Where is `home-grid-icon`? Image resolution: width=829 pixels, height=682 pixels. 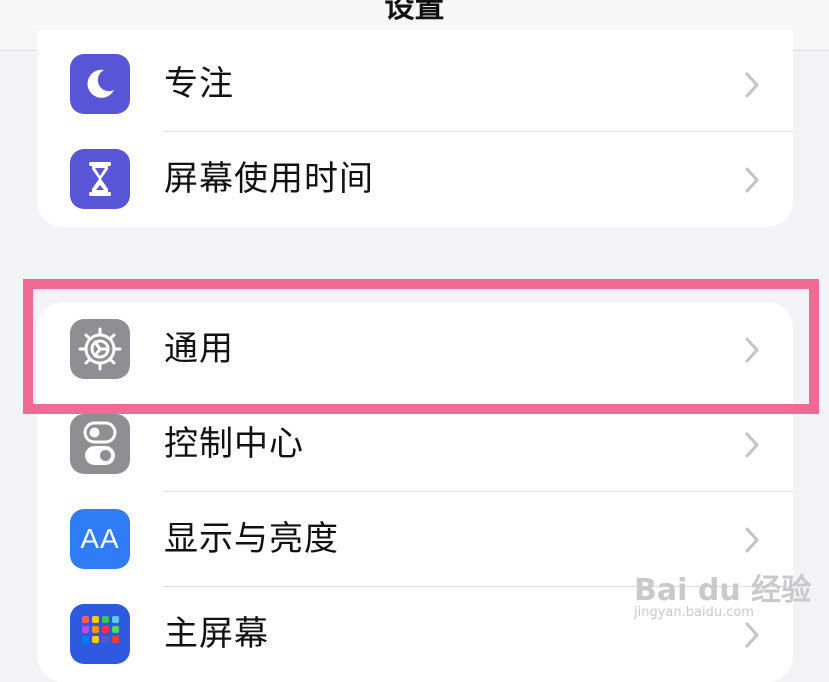
home-grid-icon is located at coordinates (100, 634).